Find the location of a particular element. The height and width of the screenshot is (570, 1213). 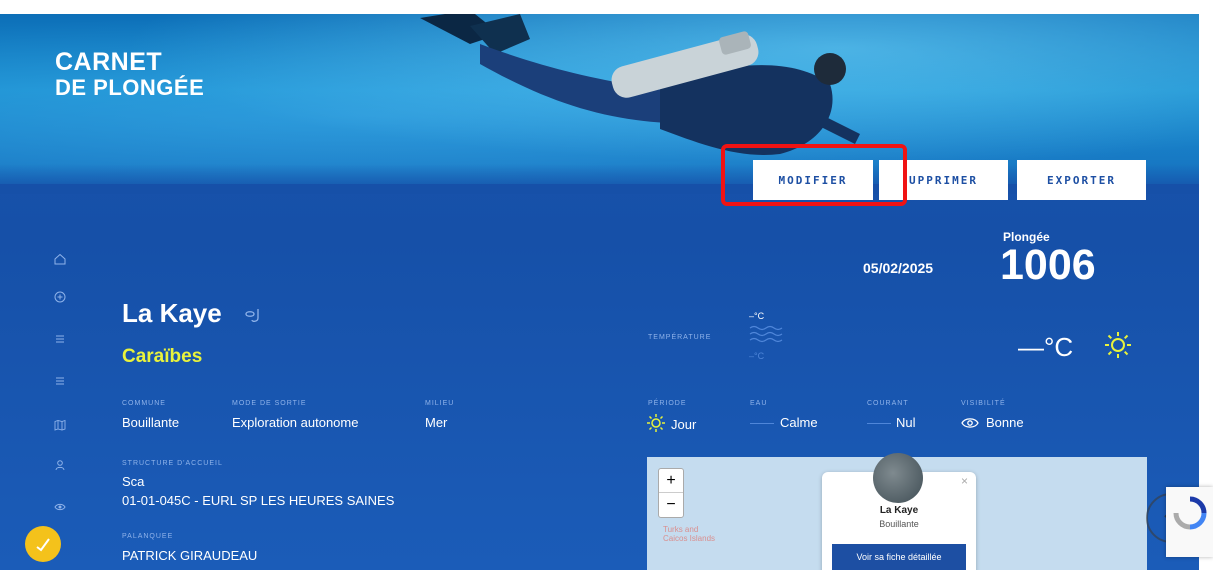

export-button: EXPORTER is located at coordinates (1081, 180).